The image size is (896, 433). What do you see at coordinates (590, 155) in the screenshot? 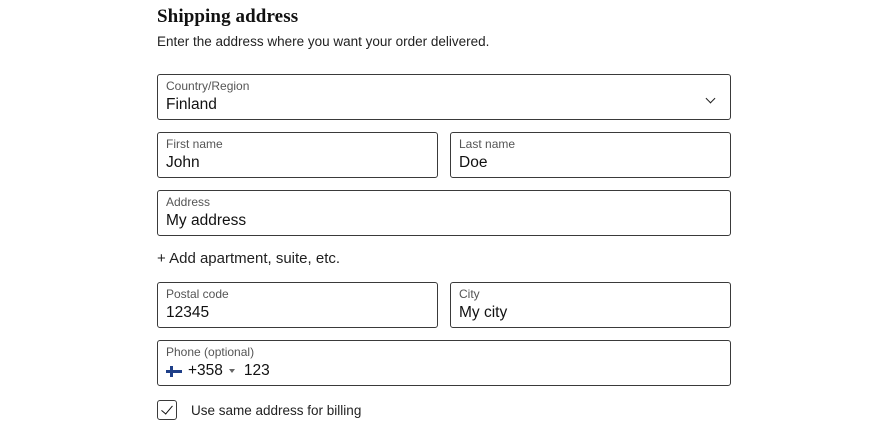
I see `last-name-field: Last name Doe` at bounding box center [590, 155].